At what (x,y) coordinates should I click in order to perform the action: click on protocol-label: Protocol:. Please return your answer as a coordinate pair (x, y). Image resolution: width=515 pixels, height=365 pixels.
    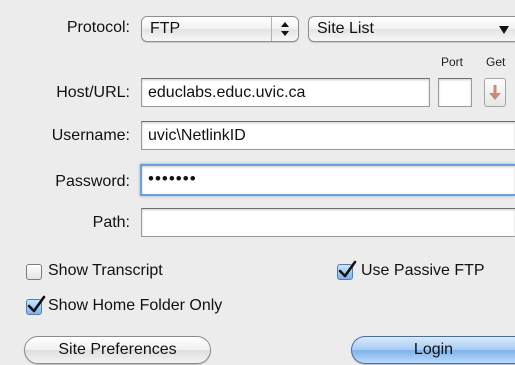
    Looking at the image, I should click on (98, 27).